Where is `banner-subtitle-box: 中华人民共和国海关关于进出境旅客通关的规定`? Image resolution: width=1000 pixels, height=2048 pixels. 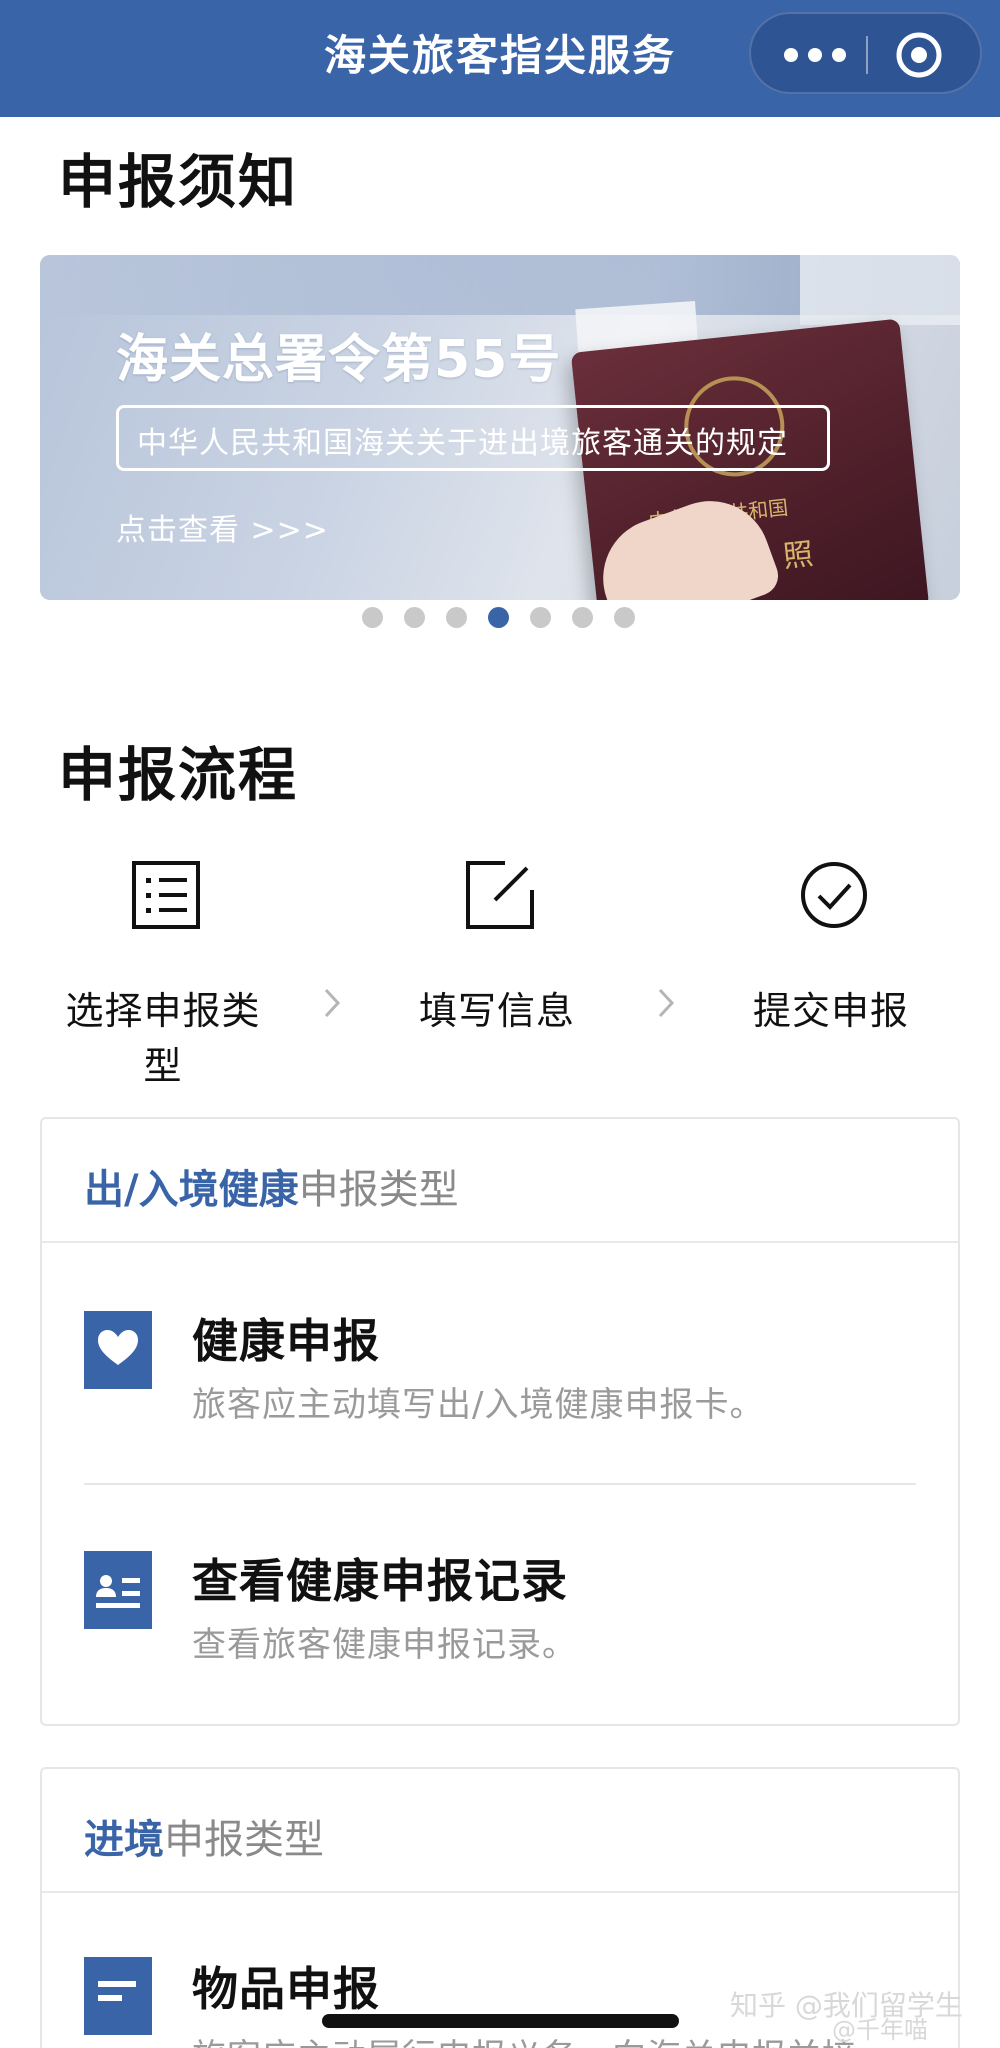
banner-subtitle-box: 中华人民共和国海关关于进出境旅客通关的规定 is located at coordinates (473, 438).